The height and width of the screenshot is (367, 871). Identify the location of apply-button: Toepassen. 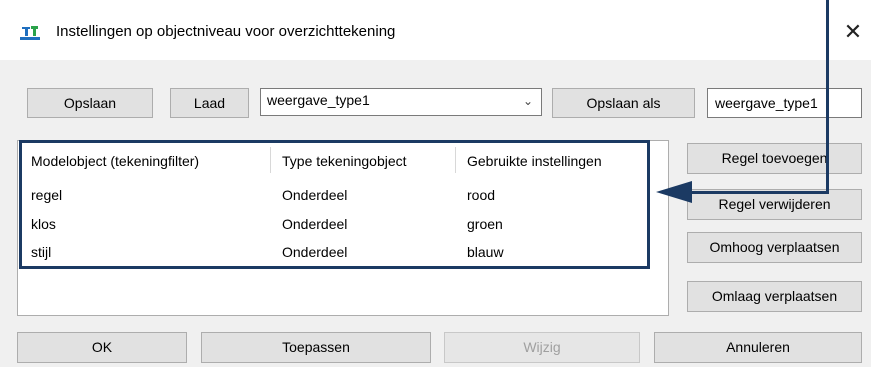
(316, 347).